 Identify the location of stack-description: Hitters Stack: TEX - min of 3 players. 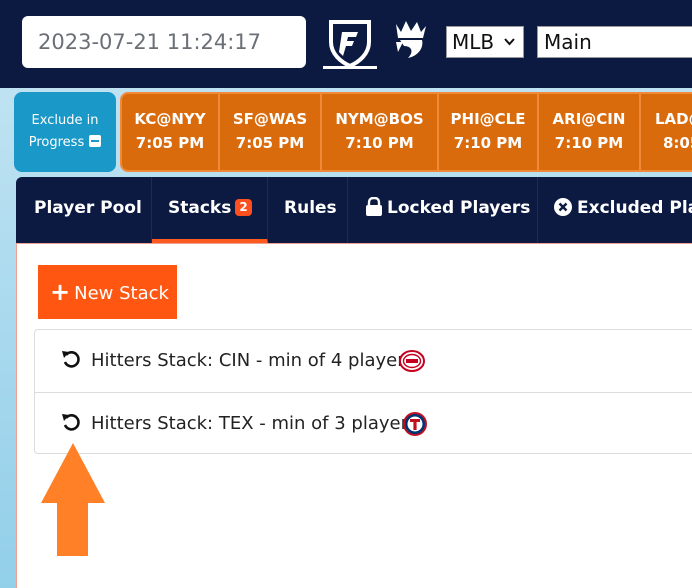
(254, 423).